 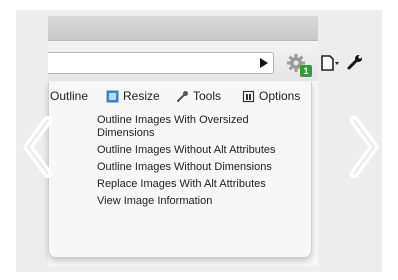 I want to click on top-strip, so click(x=199, y=4).